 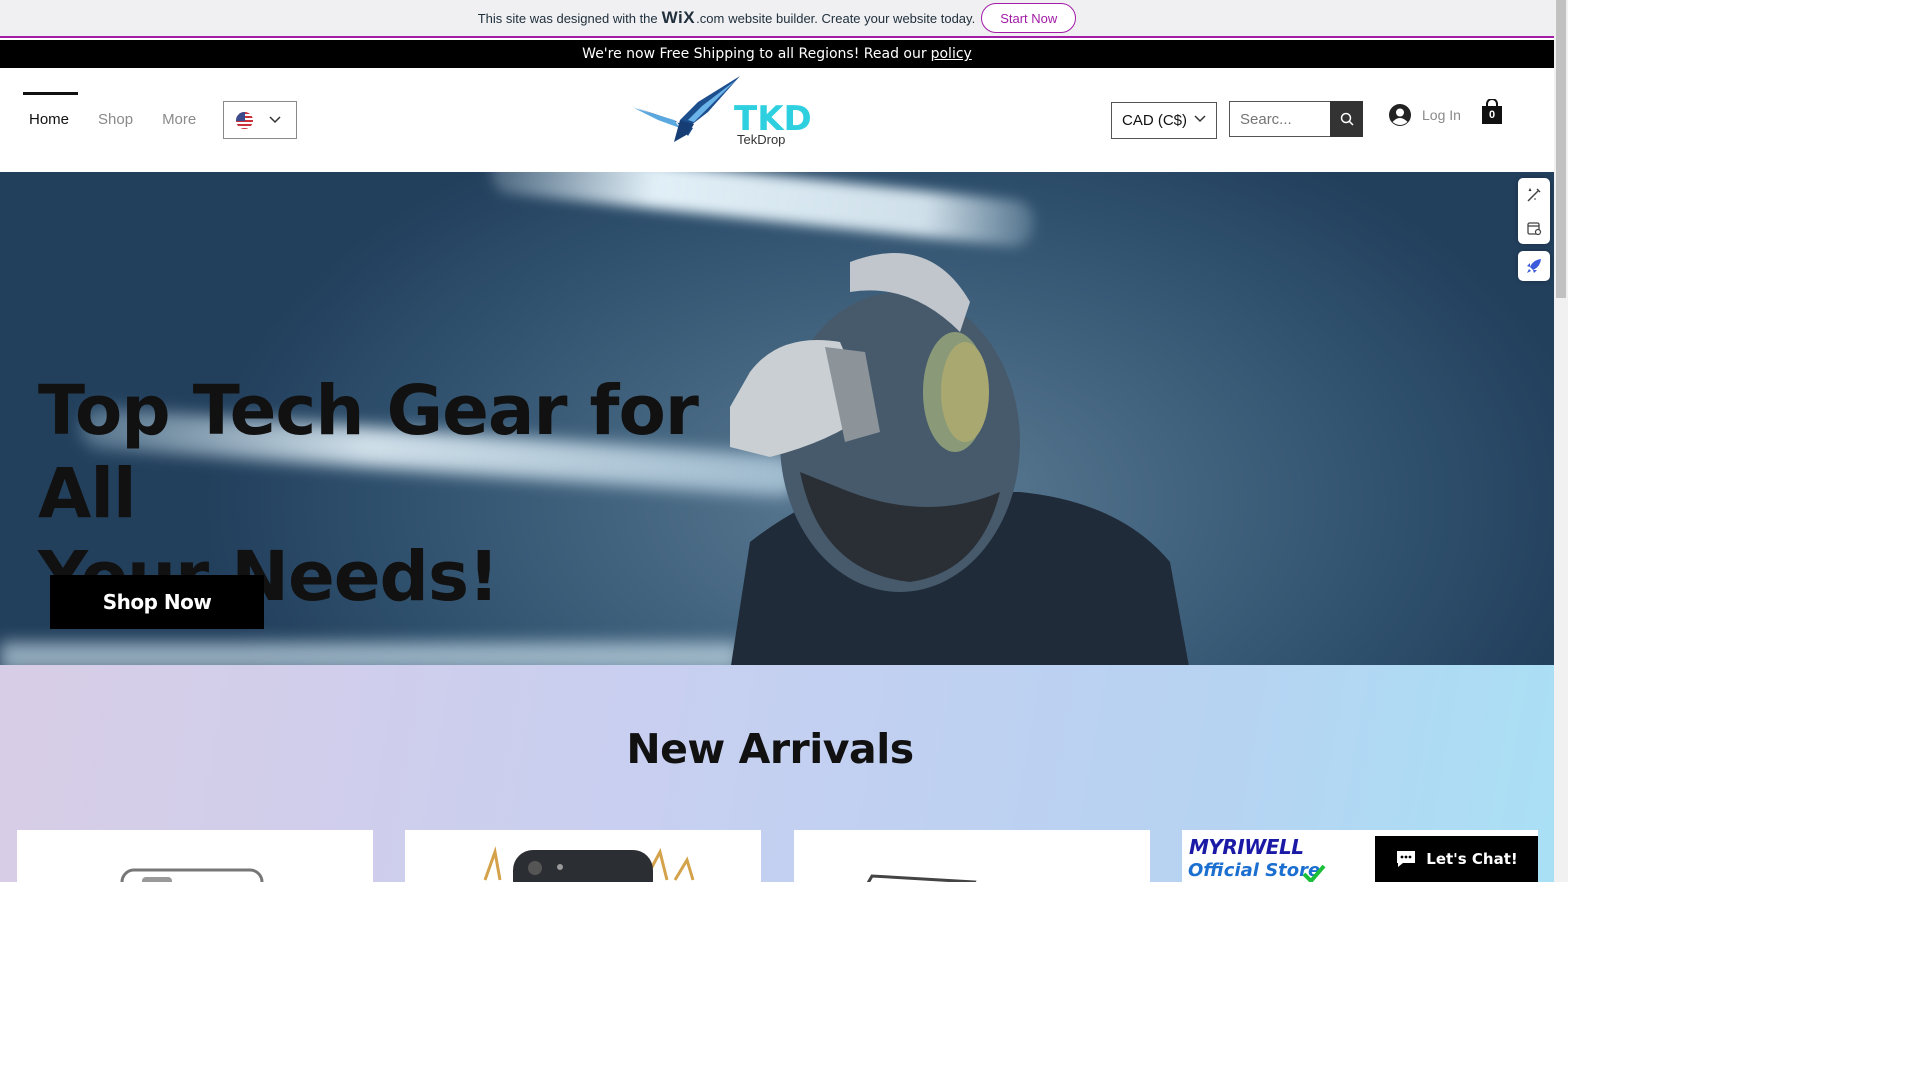 I want to click on search-box, so click(x=1296, y=119).